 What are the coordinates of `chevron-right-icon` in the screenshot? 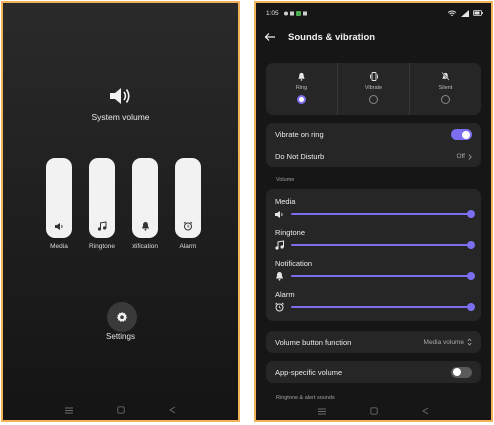 It's located at (470, 156).